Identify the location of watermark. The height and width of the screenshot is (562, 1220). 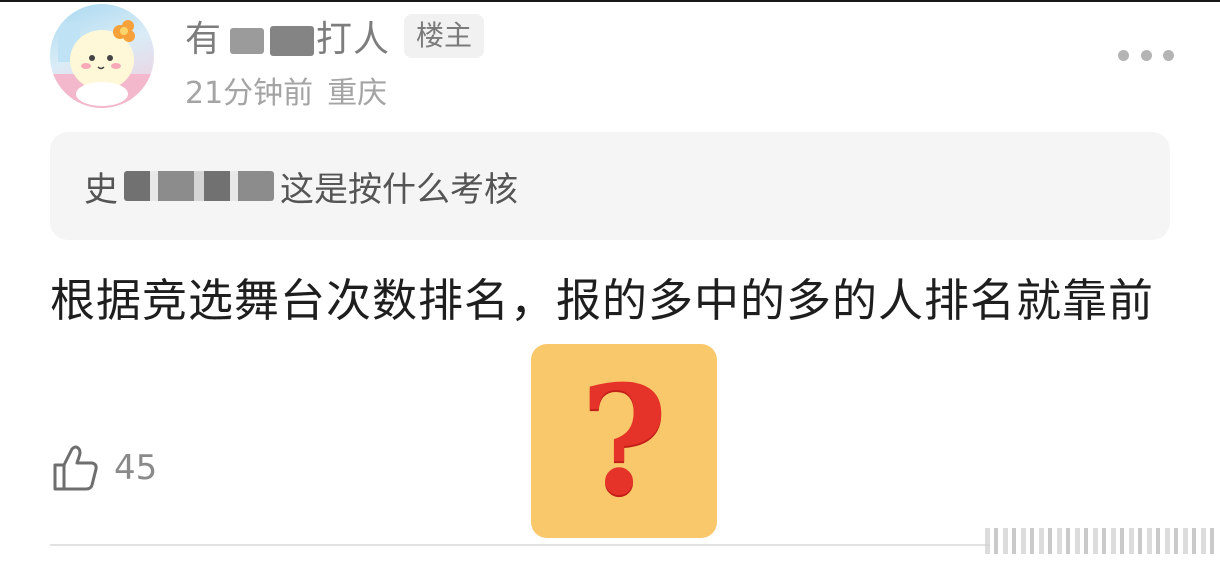
(1100, 541).